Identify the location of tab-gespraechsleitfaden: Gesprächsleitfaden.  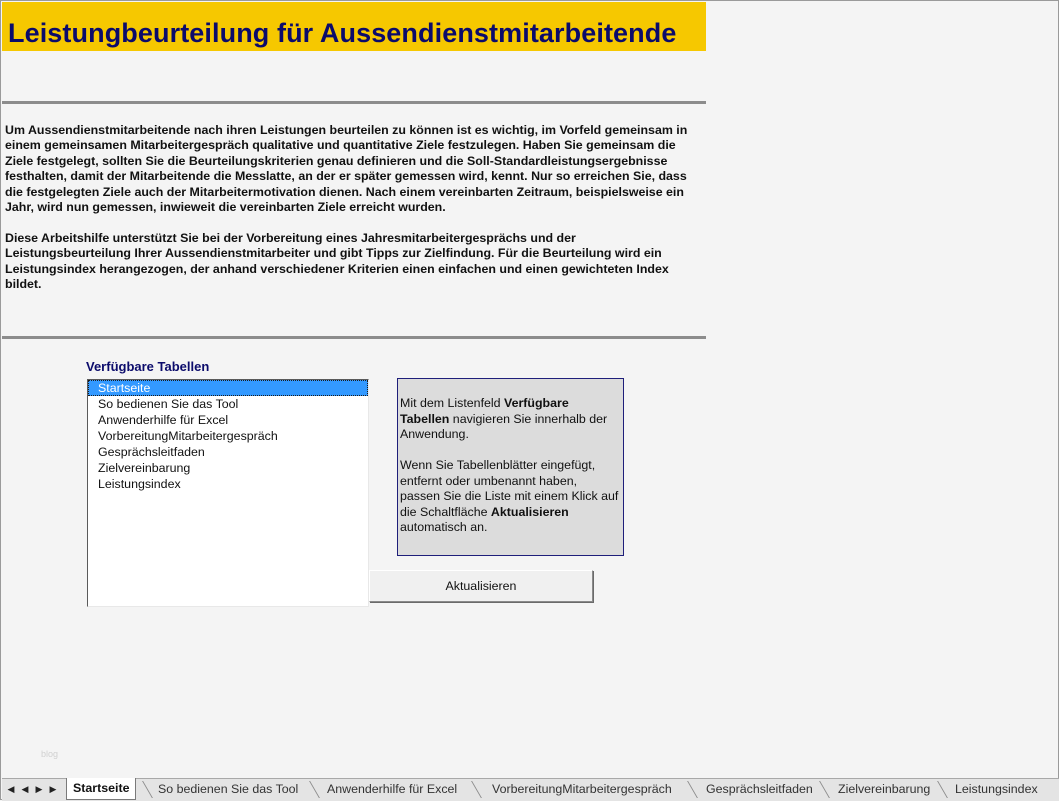
(759, 789).